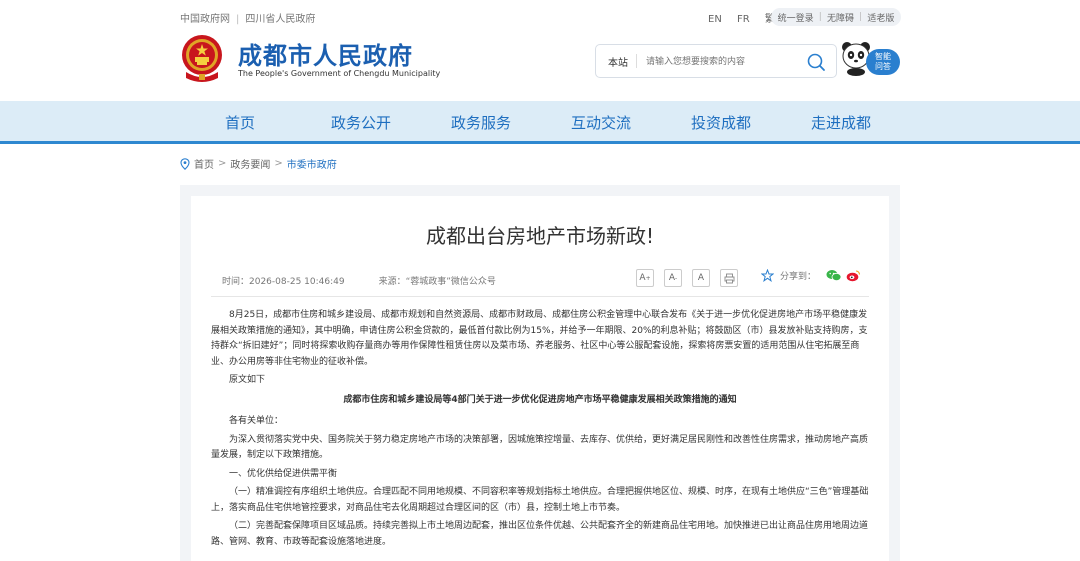 This screenshot has height=561, width=1080. What do you see at coordinates (618, 61) in the screenshot?
I see `search-scope-select: 本站` at bounding box center [618, 61].